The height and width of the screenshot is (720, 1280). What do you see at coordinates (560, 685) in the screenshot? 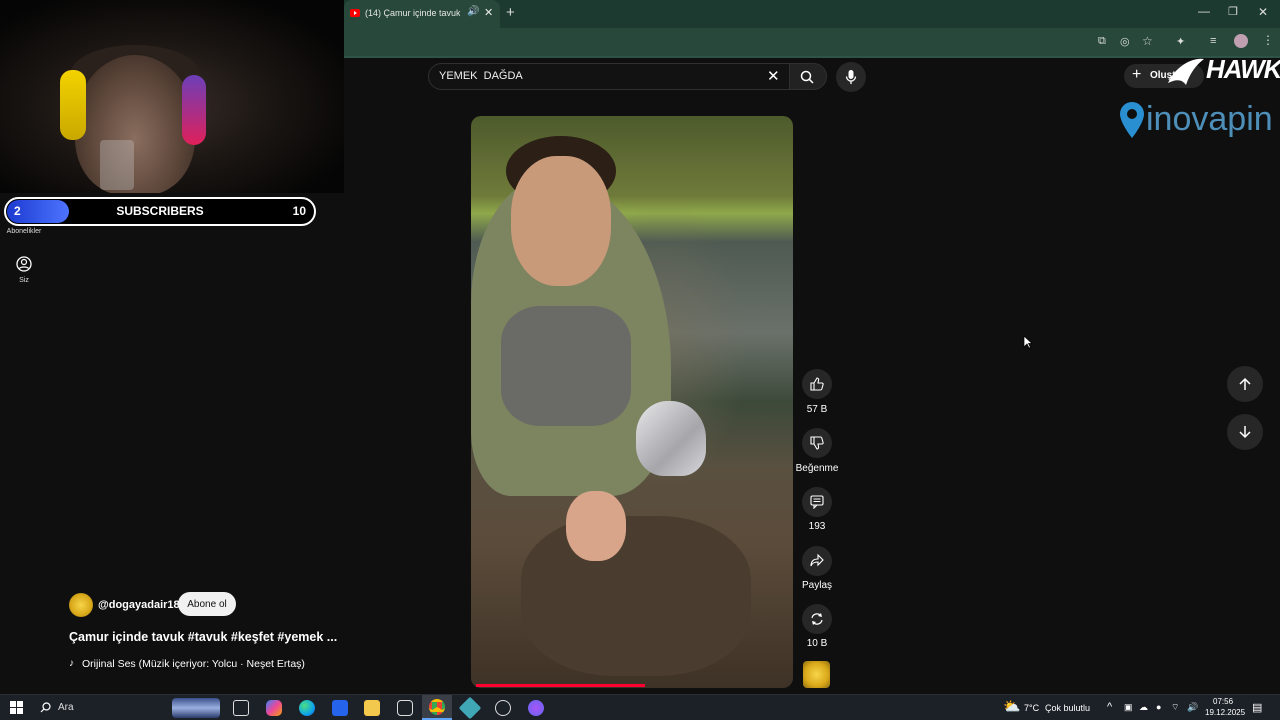
I see `video-progress-bar` at bounding box center [560, 685].